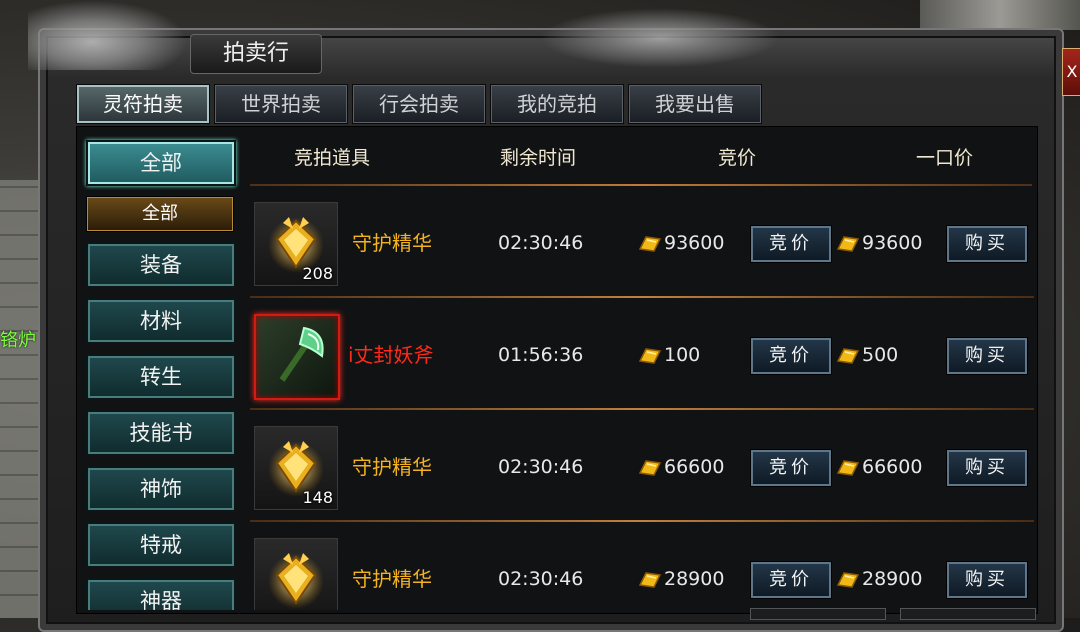  I want to click on close-button: X, so click(1071, 72).